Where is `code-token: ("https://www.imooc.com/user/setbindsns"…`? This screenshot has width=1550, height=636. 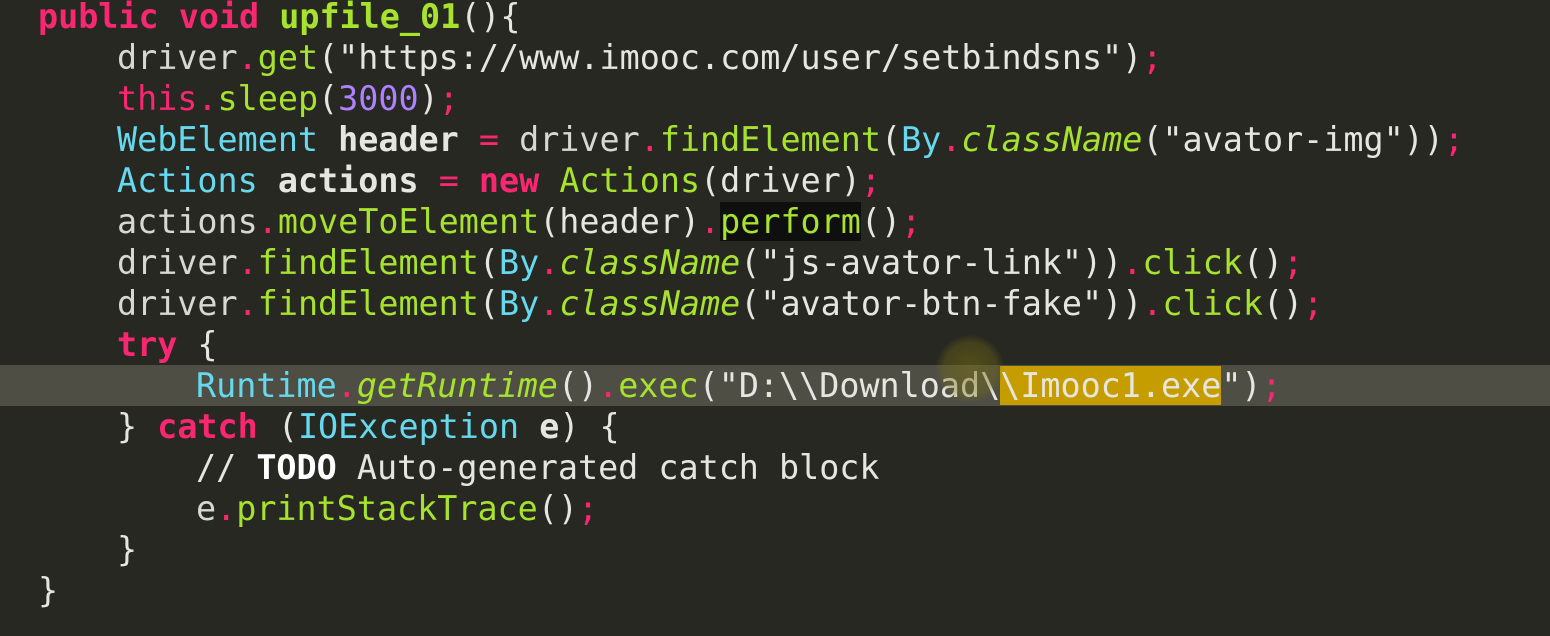
code-token: ("https://www.imooc.com/user/setbindsns"… is located at coordinates (730, 57).